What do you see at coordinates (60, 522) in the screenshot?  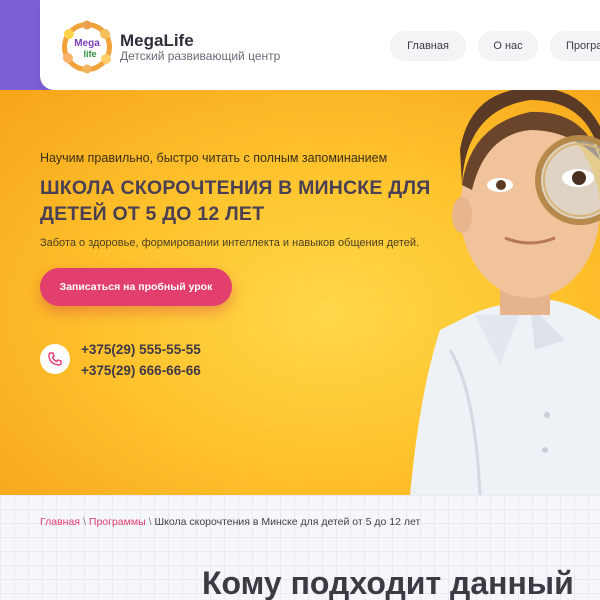 I see `breadcrumb-home: Главная` at bounding box center [60, 522].